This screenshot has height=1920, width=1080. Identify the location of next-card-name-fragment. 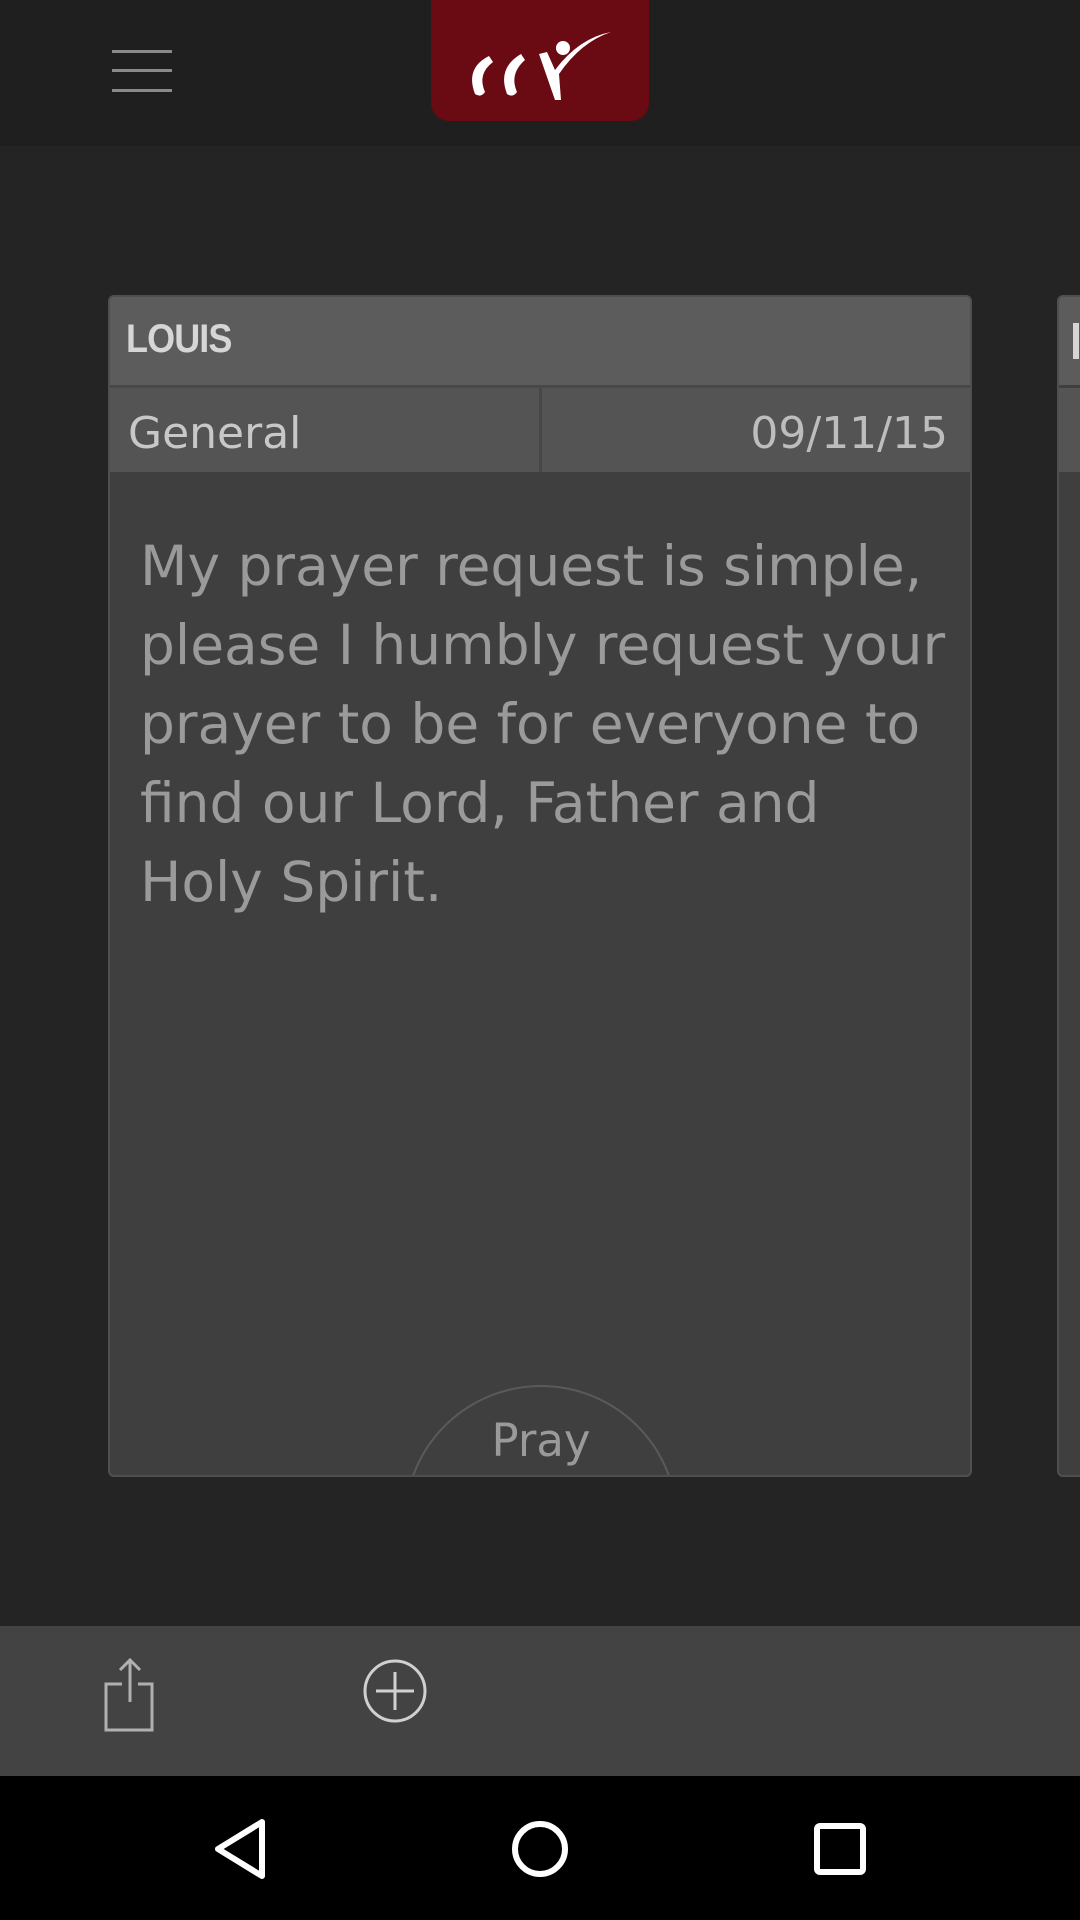
(1076, 341).